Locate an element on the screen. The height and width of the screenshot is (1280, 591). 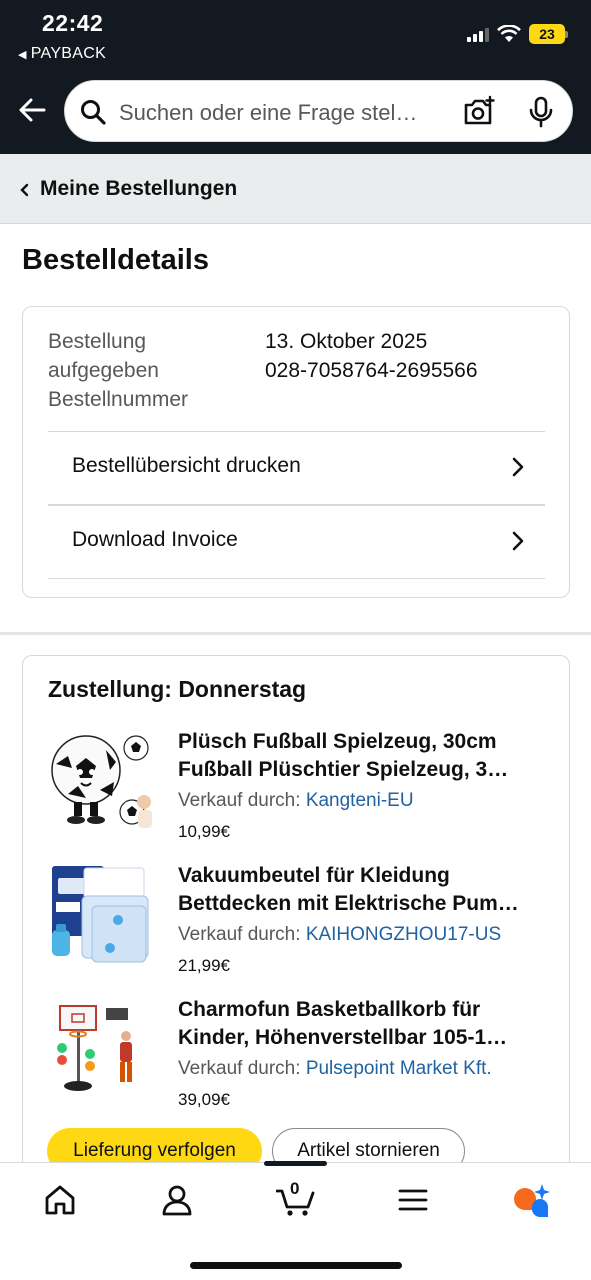
delivery-title: Zustellung: Donnerstag is located at coordinates (177, 689).